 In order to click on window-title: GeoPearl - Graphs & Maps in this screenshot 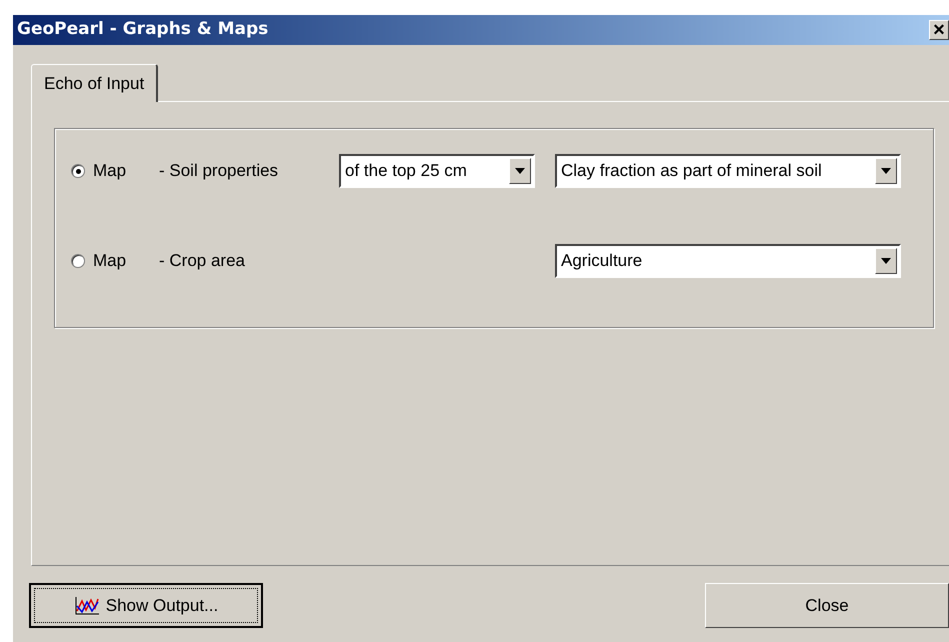, I will do `click(142, 30)`.